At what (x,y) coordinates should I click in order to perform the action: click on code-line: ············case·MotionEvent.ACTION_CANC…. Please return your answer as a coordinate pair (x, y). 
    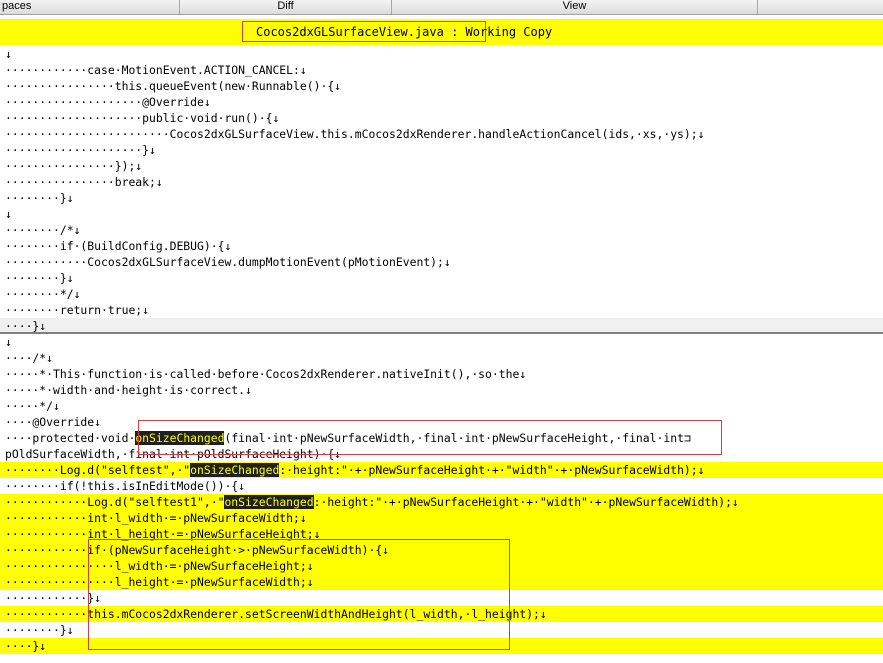
    Looking at the image, I should click on (156, 70).